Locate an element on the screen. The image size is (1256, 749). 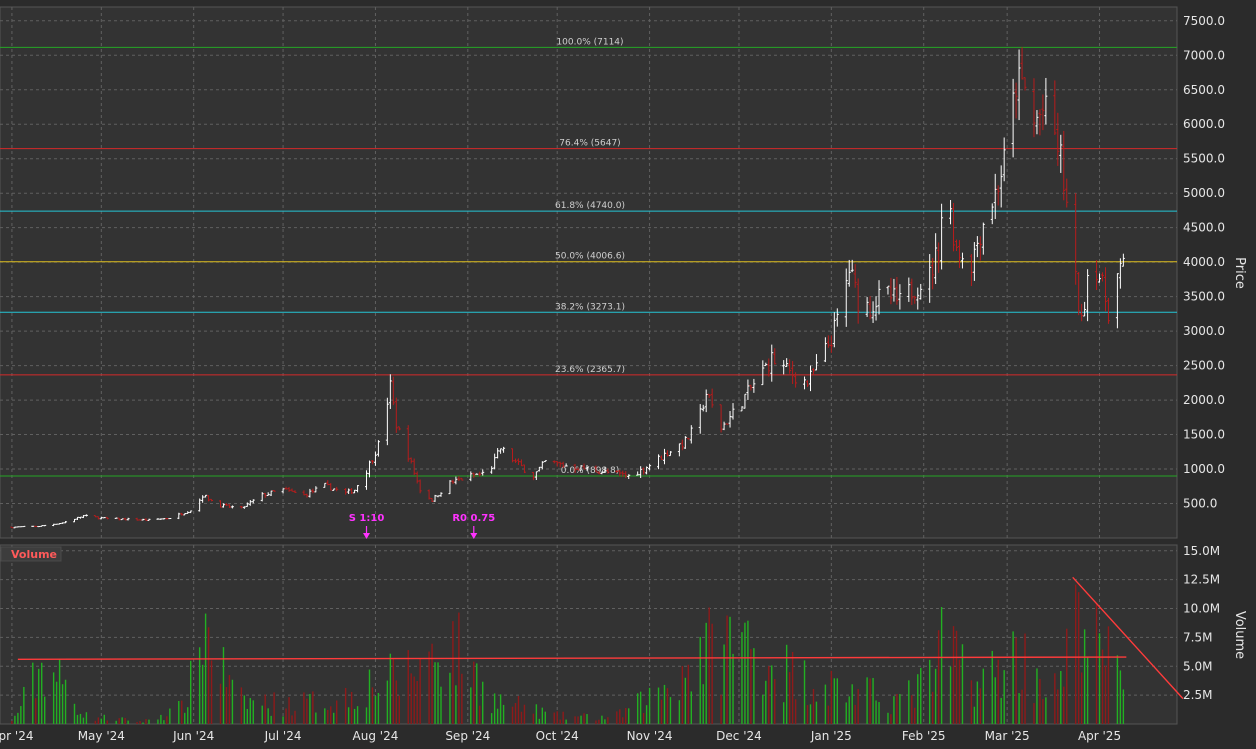
fib-label: 0.0% (898.8) is located at coordinates (590, 471).